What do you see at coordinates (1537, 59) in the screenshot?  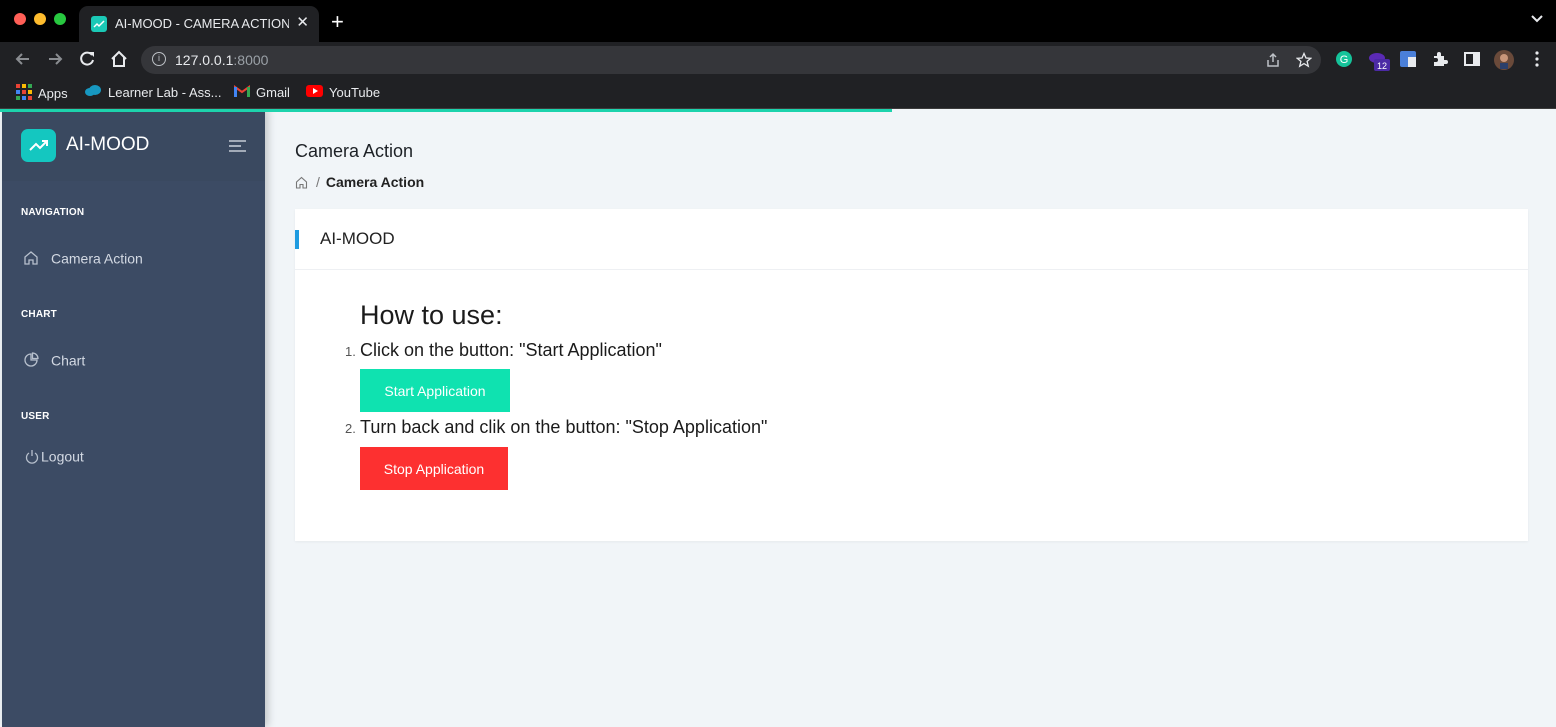 I see `more-menu-icon` at bounding box center [1537, 59].